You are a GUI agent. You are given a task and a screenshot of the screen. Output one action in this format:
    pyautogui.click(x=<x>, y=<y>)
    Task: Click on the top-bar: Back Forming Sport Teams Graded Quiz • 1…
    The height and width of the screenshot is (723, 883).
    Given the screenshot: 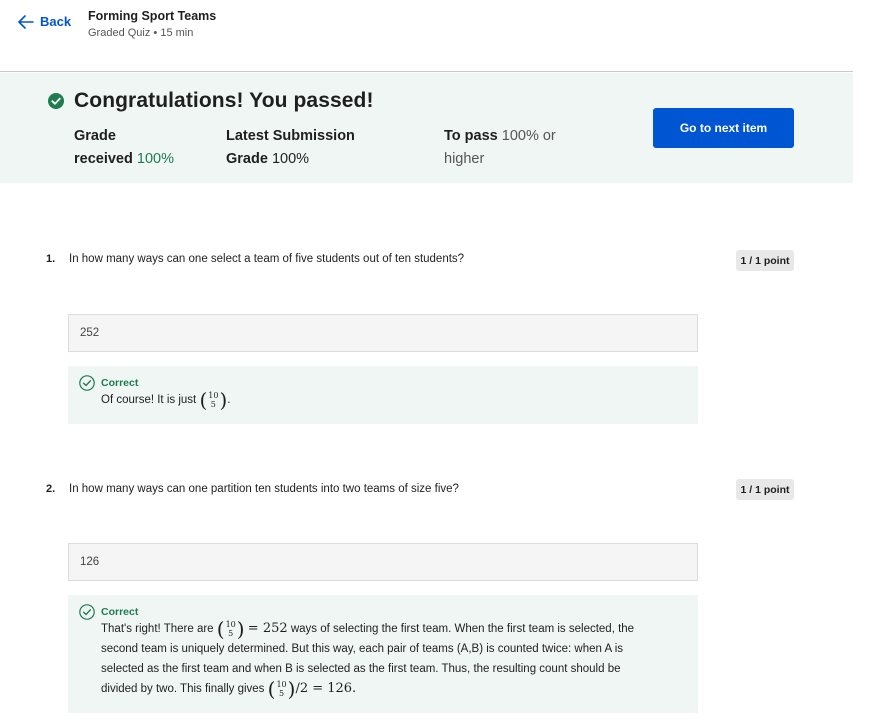 What is the action you would take?
    pyautogui.click(x=426, y=36)
    